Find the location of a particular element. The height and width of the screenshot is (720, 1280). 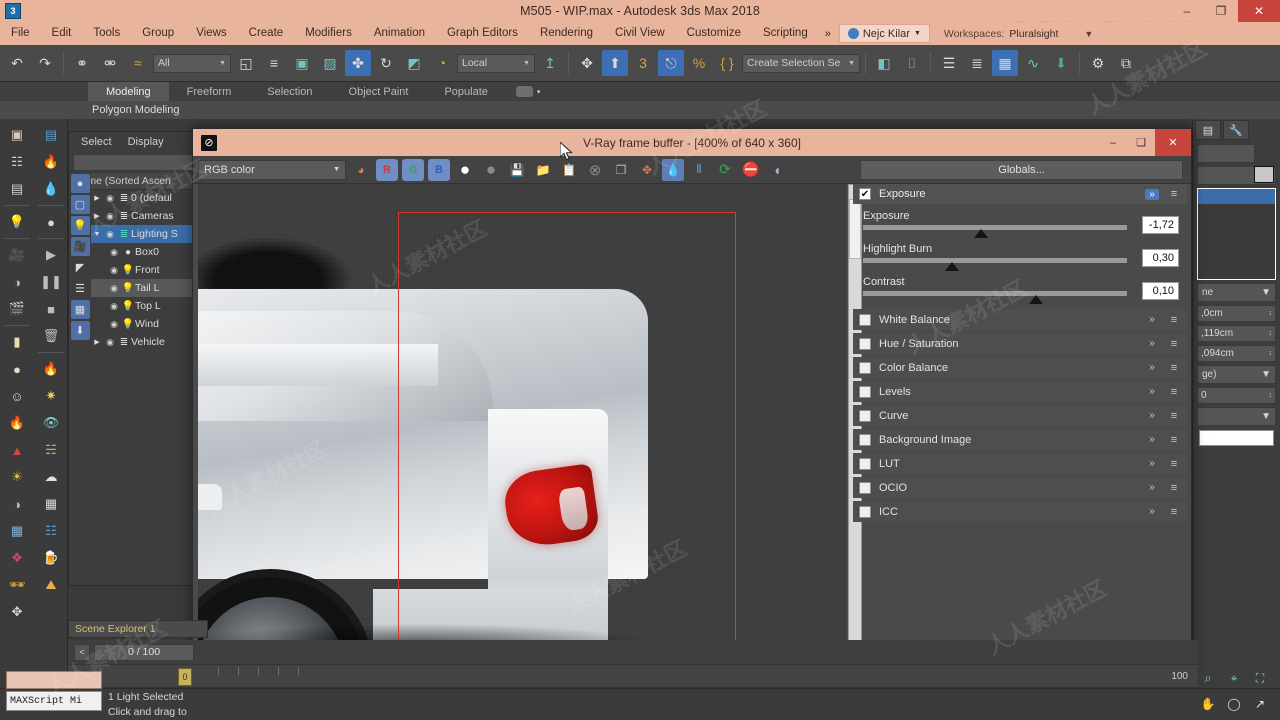

command-panel-list is located at coordinates (1236, 234).